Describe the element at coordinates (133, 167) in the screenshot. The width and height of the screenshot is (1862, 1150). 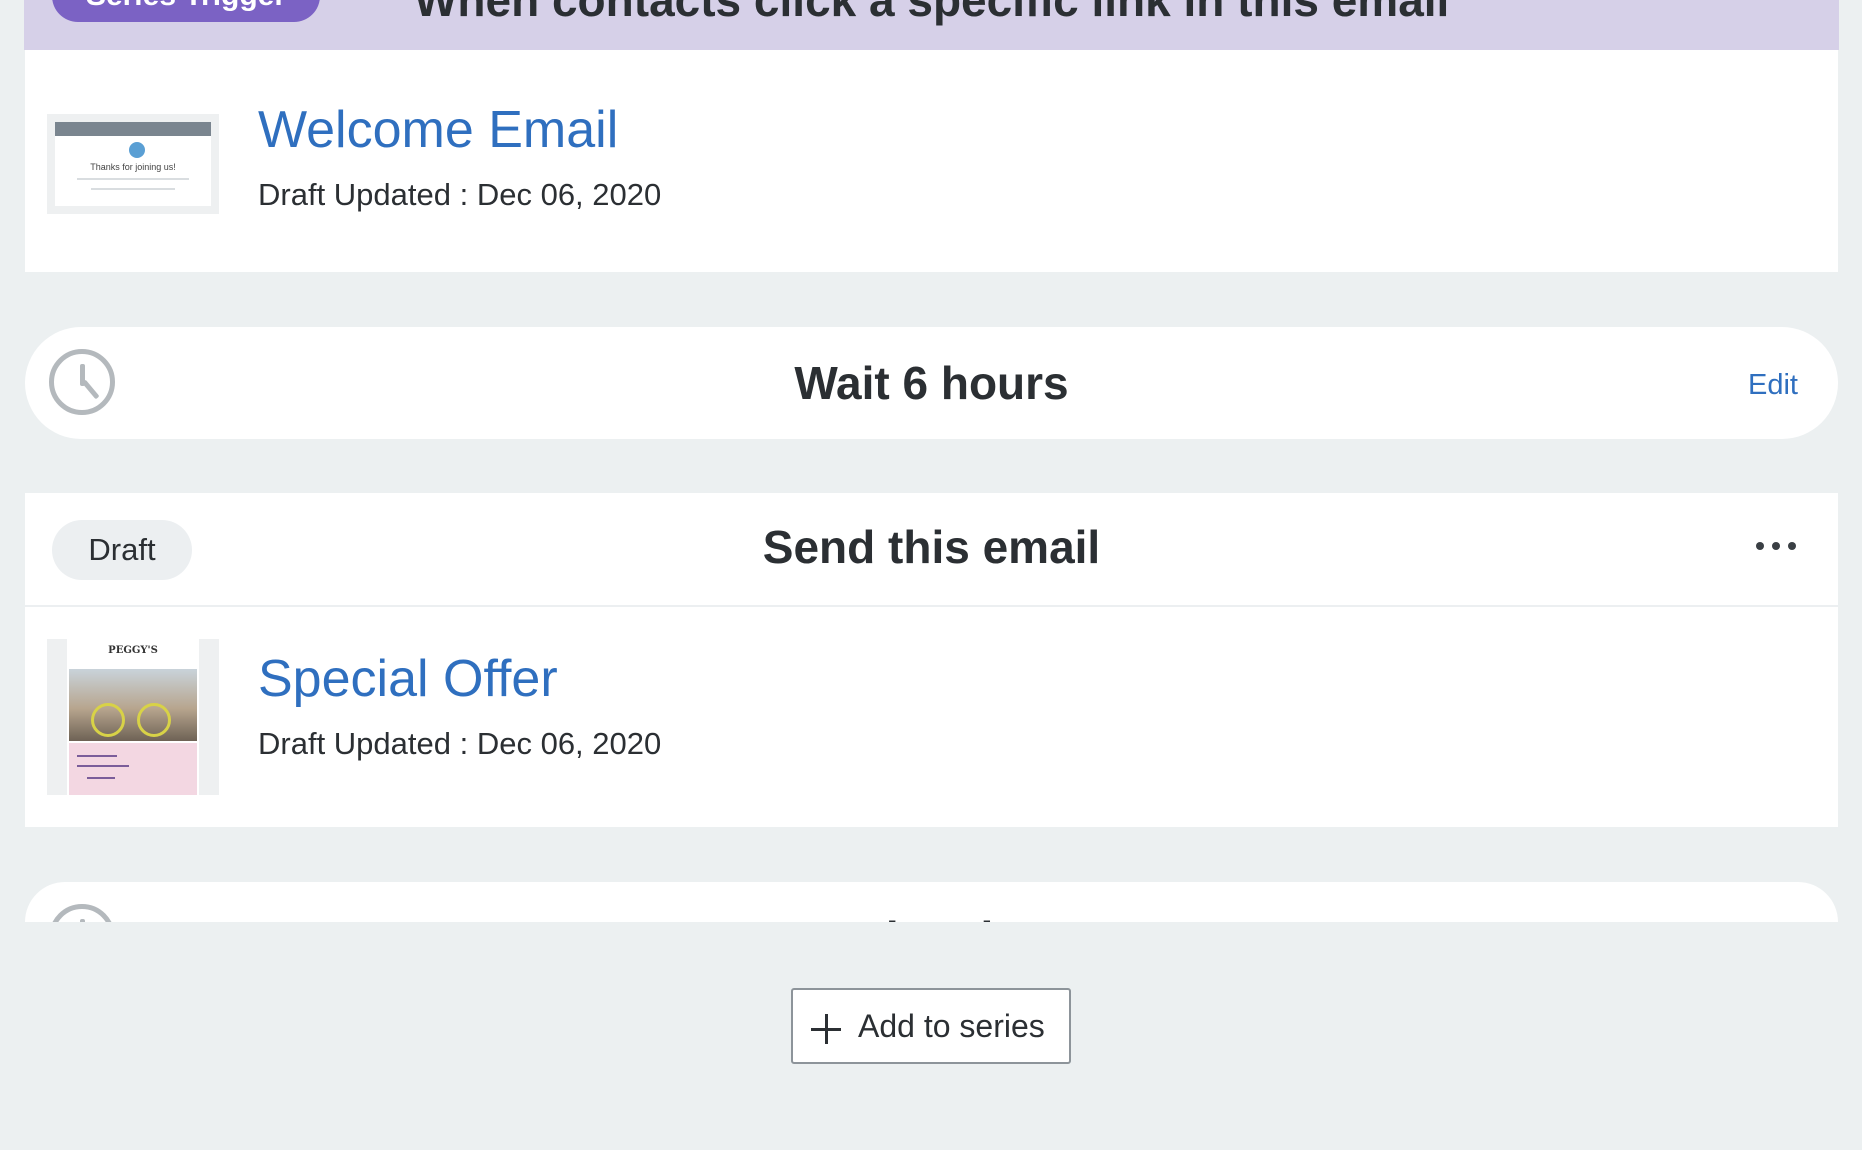
I see `thumbnail-title: Thanks for joining us!` at that location.